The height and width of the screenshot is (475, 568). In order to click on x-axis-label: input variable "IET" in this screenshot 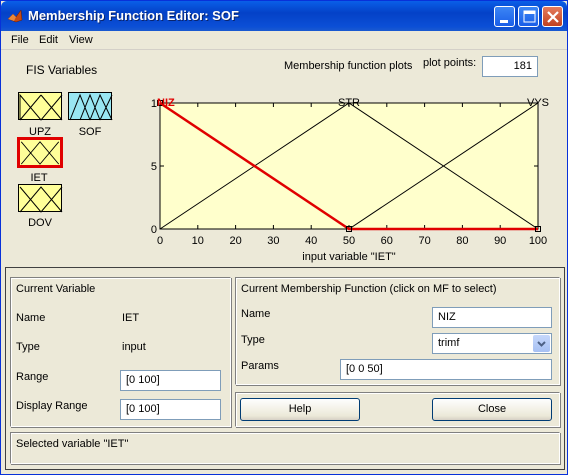, I will do `click(349, 257)`.